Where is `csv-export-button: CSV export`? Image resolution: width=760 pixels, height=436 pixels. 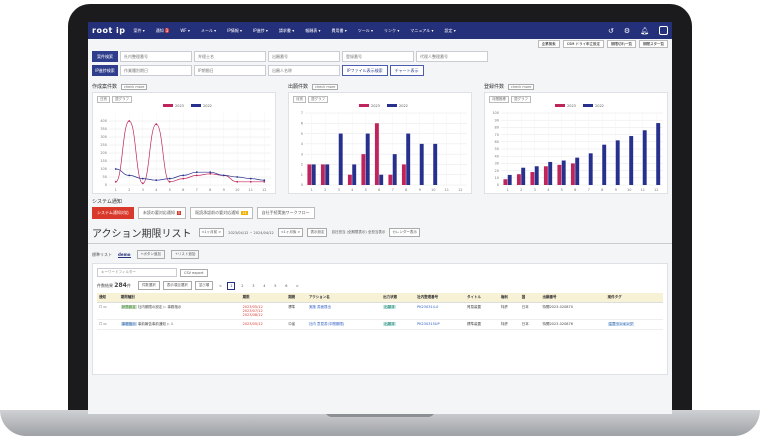
csv-export-button: CSV export is located at coordinates (194, 272).